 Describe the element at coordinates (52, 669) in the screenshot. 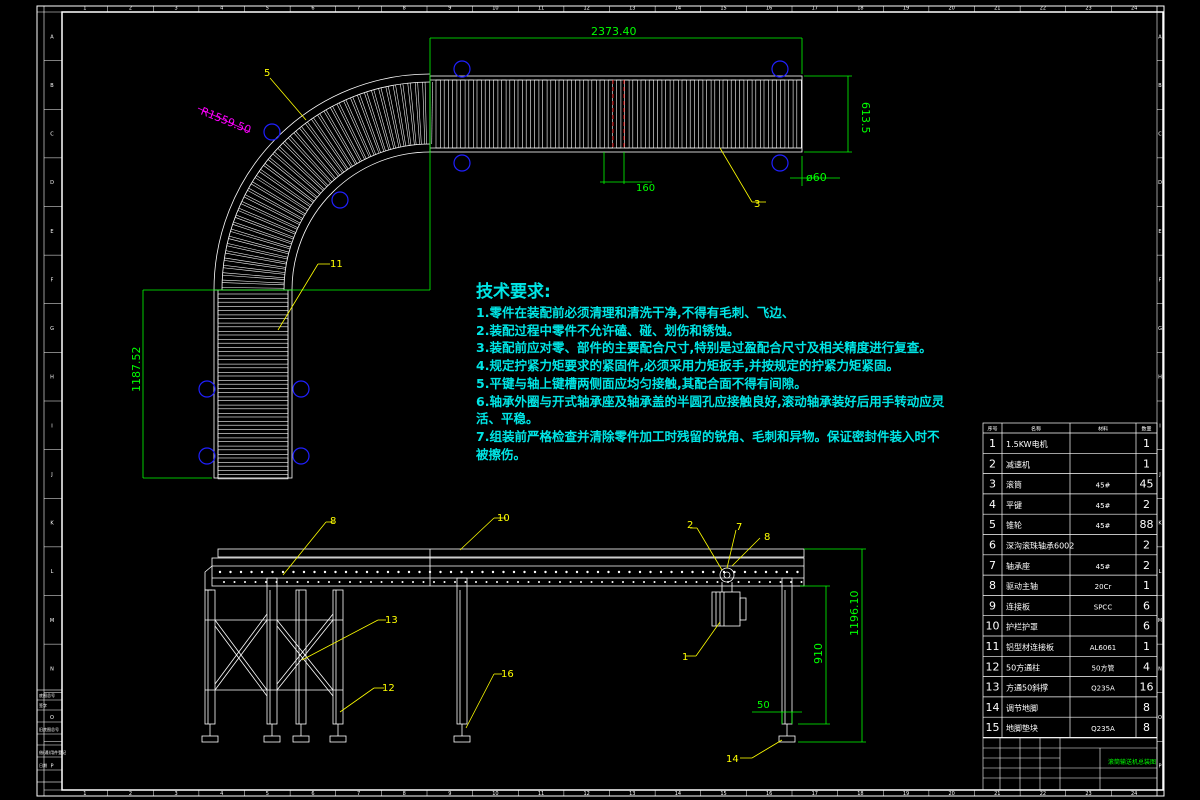

I see `grid-letter: N` at that location.